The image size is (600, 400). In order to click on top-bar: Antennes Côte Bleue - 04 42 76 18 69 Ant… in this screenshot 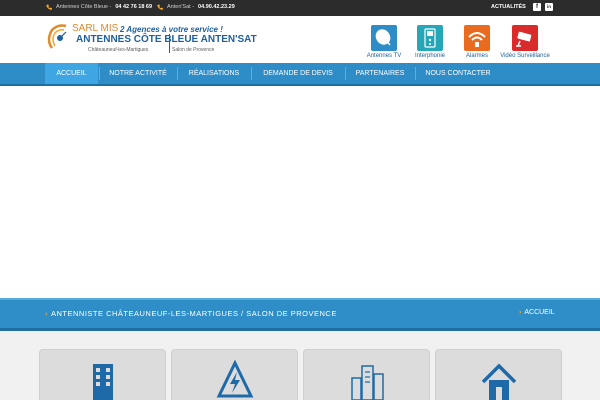, I will do `click(300, 8)`.